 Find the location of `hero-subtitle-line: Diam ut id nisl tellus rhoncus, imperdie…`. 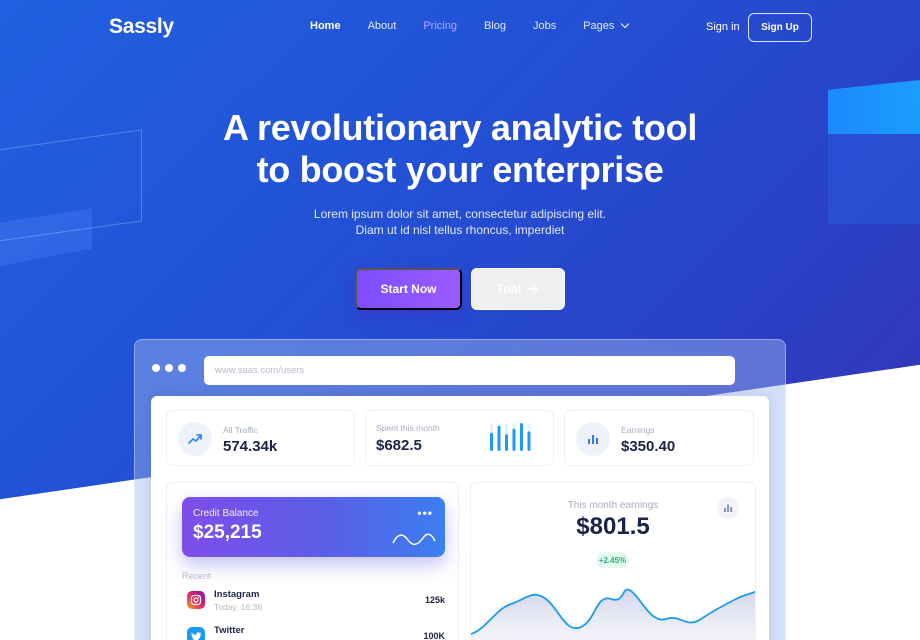

hero-subtitle-line: Diam ut id nisl tellus rhoncus, imperdie… is located at coordinates (460, 230).